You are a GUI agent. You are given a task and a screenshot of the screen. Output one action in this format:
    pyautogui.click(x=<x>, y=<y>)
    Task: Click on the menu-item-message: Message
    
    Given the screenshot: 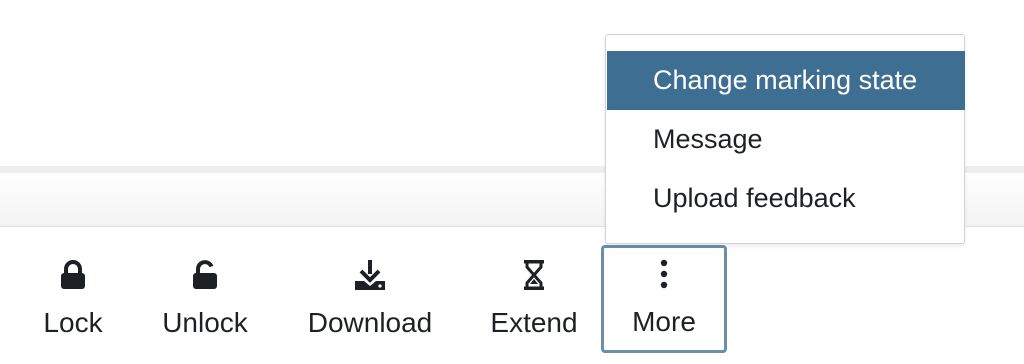 What is the action you would take?
    pyautogui.click(x=786, y=139)
    